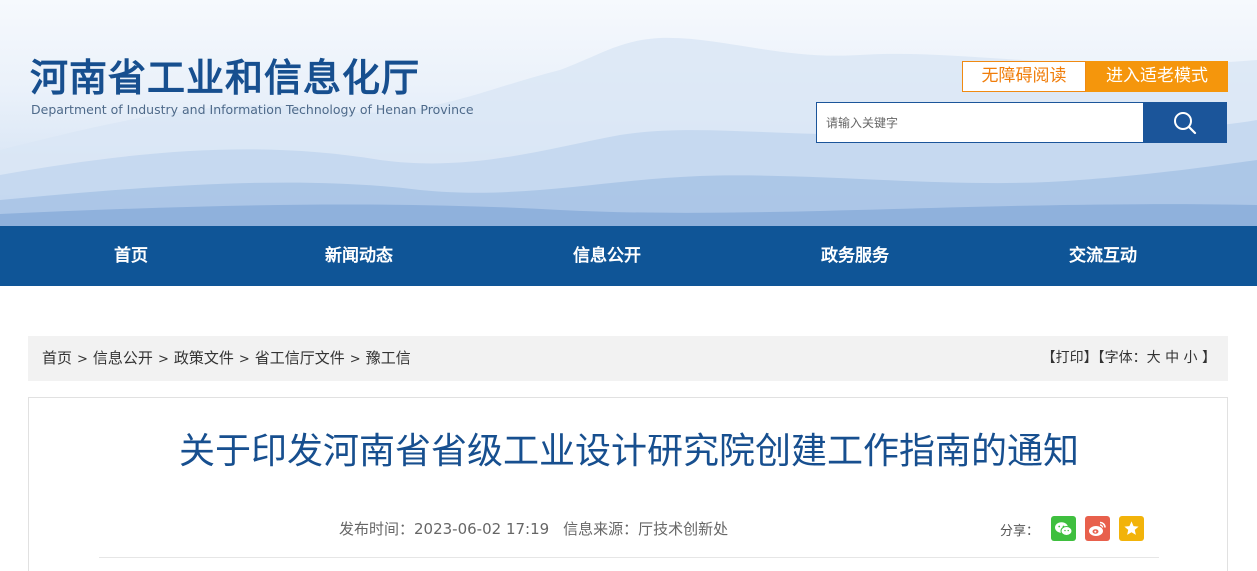 The image size is (1257, 571). What do you see at coordinates (1097, 528) in the screenshot?
I see `weibo-icon` at bounding box center [1097, 528].